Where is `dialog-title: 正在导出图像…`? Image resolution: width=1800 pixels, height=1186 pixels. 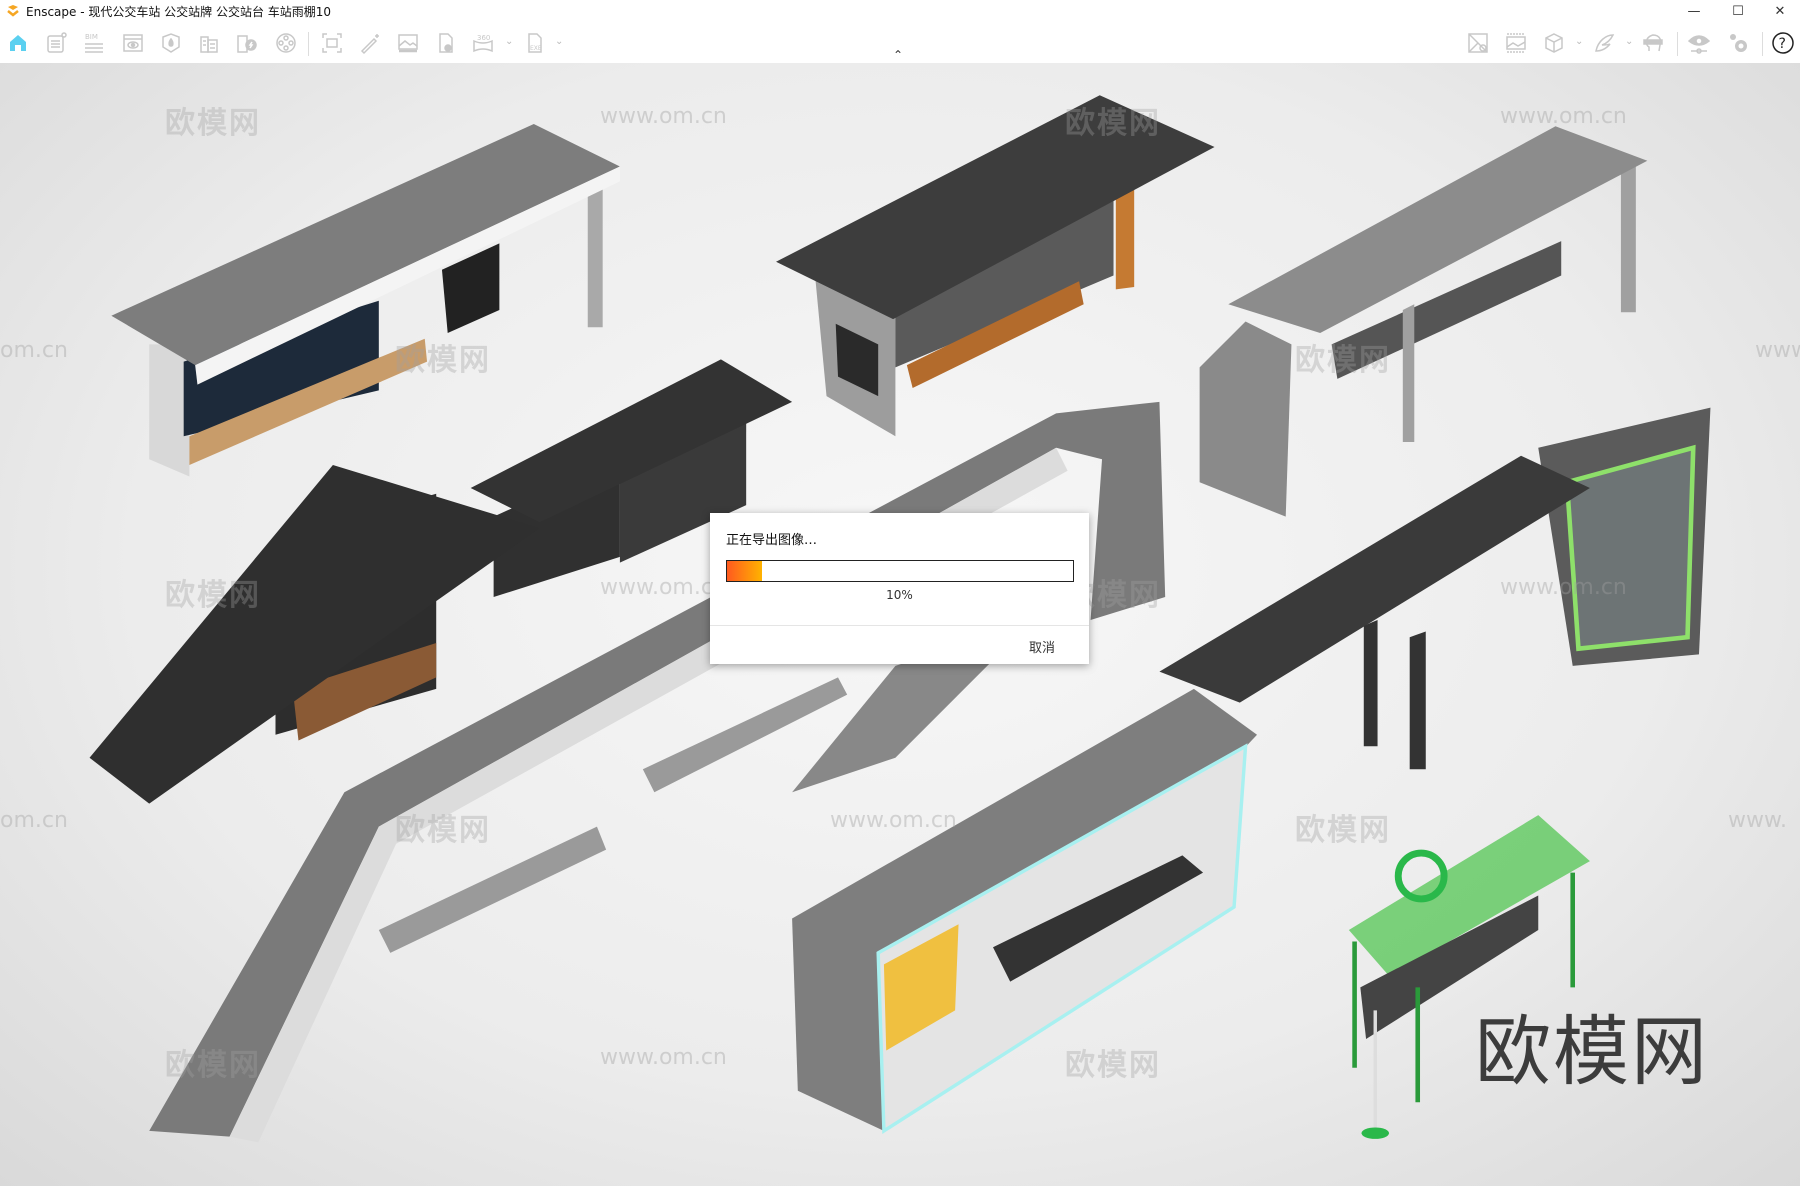 dialog-title: 正在导出图像… is located at coordinates (772, 540).